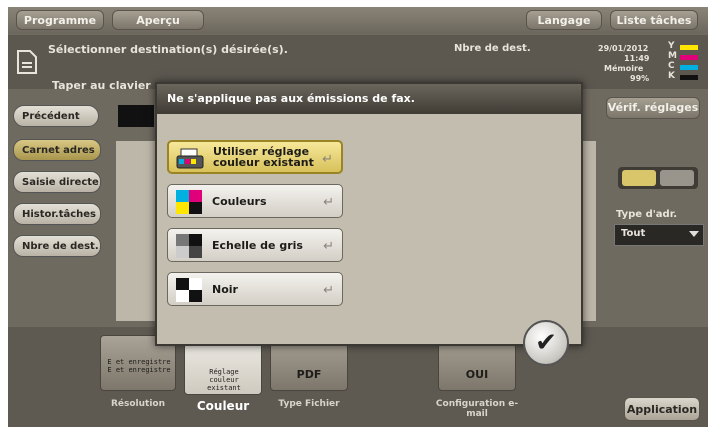 This screenshot has width=712, height=431. Describe the element at coordinates (492, 48) in the screenshot. I see `nbre-dest-label: Nbre de dest.` at that location.